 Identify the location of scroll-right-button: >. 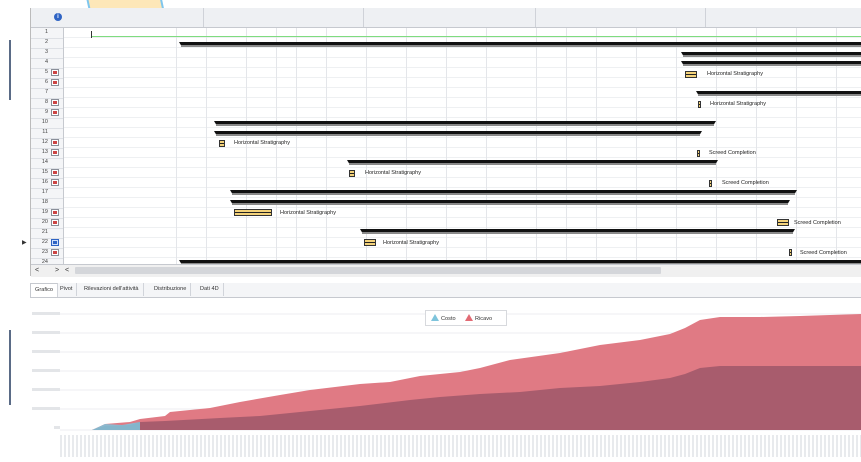
(57, 270).